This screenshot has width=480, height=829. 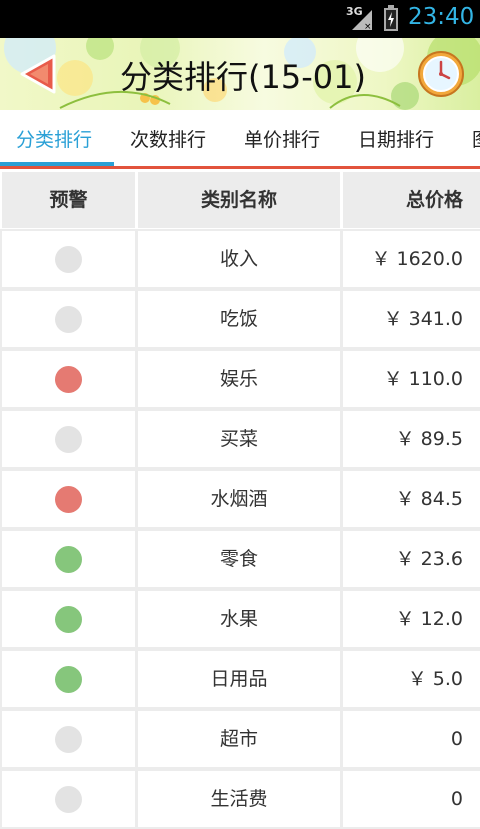 What do you see at coordinates (240, 139) in the screenshot?
I see `tab-bar: 分类排行 次数排行 单价排行 日期排行 图` at bounding box center [240, 139].